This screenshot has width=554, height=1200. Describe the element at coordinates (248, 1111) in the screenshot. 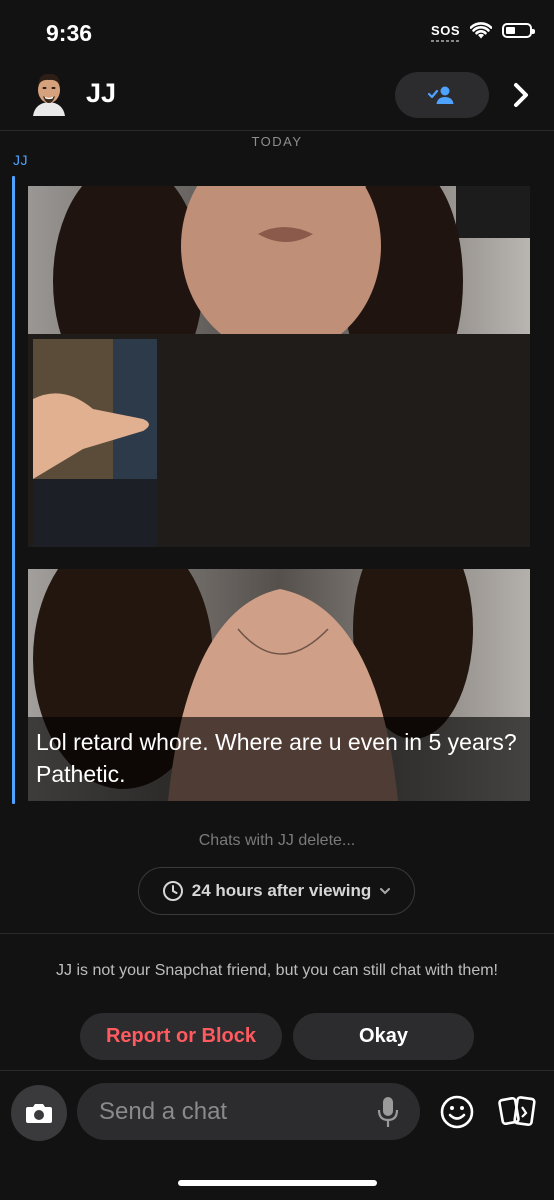

I see `chat-input` at that location.